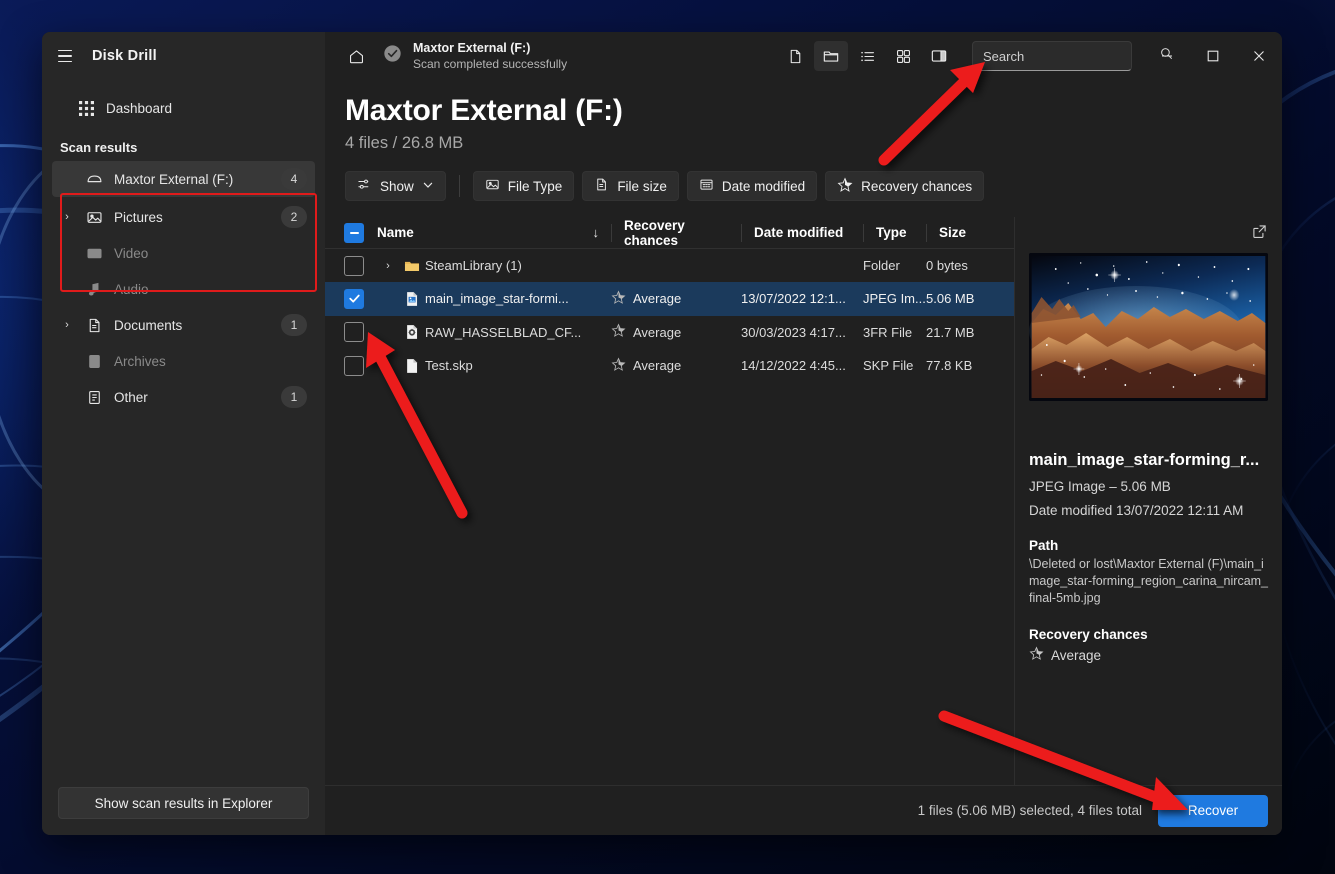 This screenshot has width=1335, height=874. What do you see at coordinates (94, 217) in the screenshot?
I see `picture-icon` at bounding box center [94, 217].